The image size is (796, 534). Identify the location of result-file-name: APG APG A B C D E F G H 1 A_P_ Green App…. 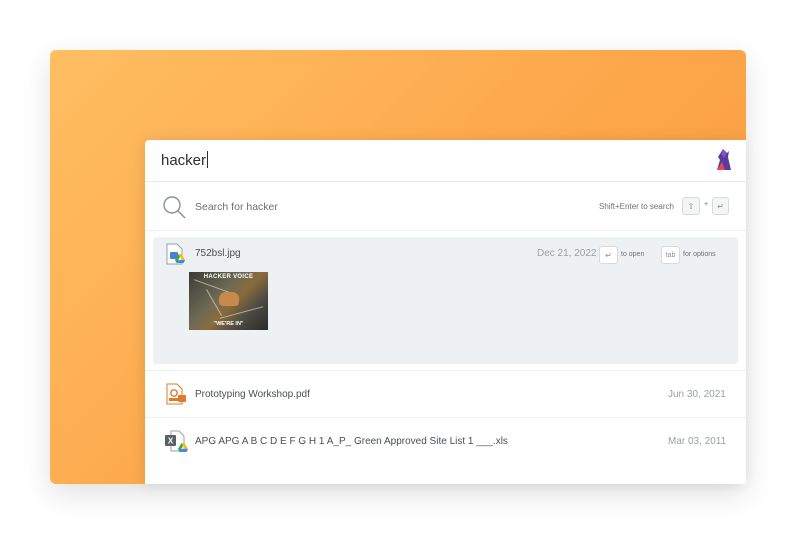
(351, 441).